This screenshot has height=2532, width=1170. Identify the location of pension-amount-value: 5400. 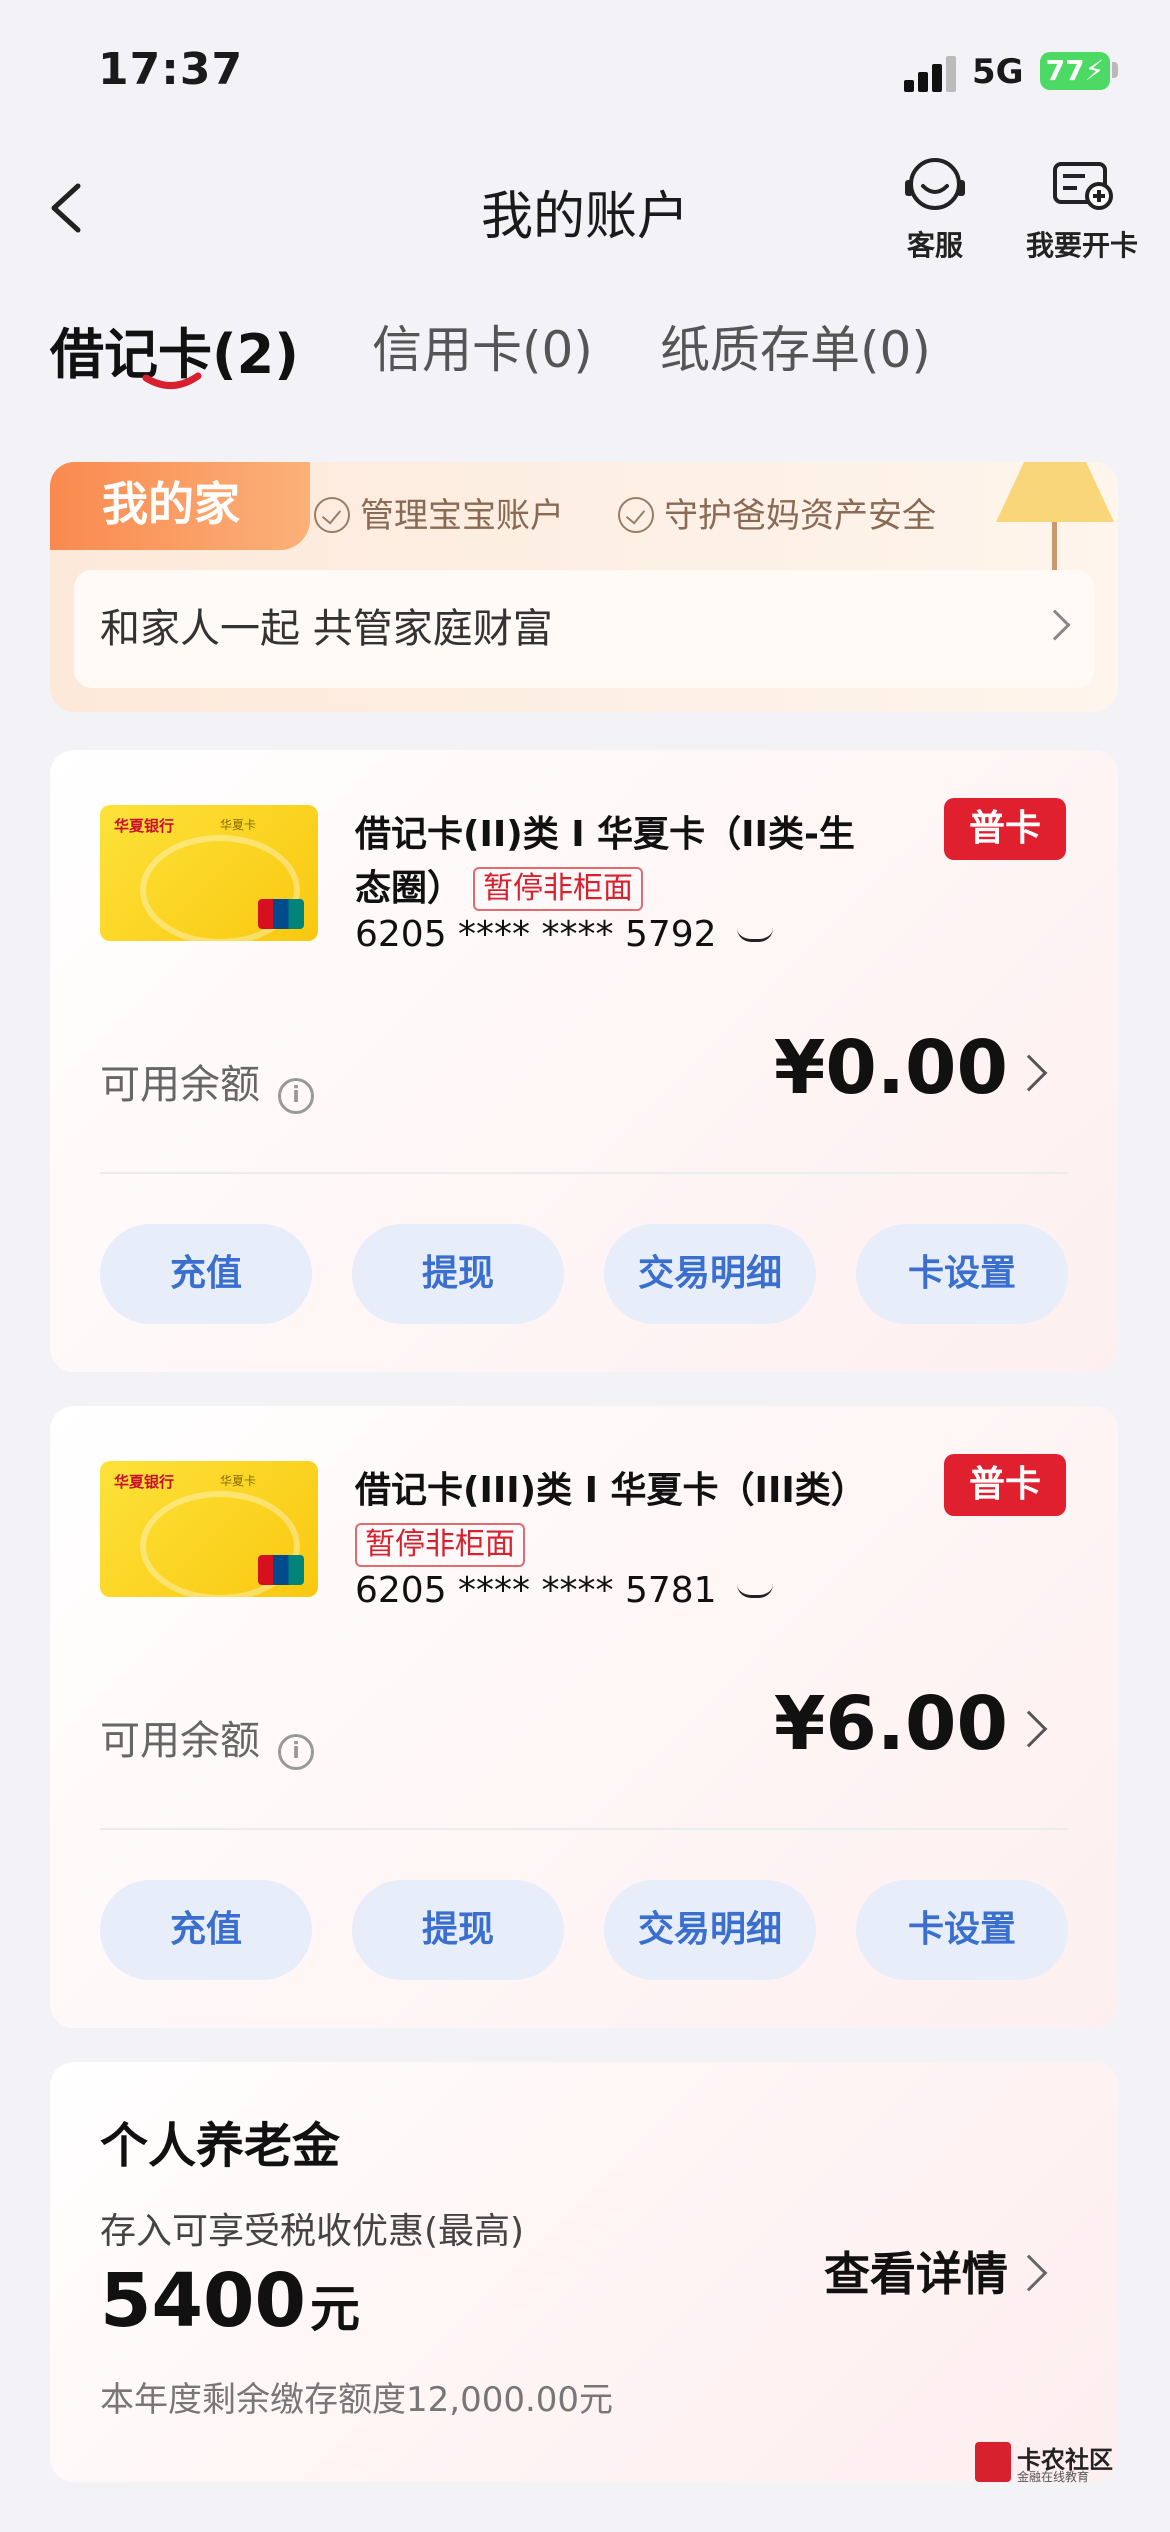
(203, 2301).